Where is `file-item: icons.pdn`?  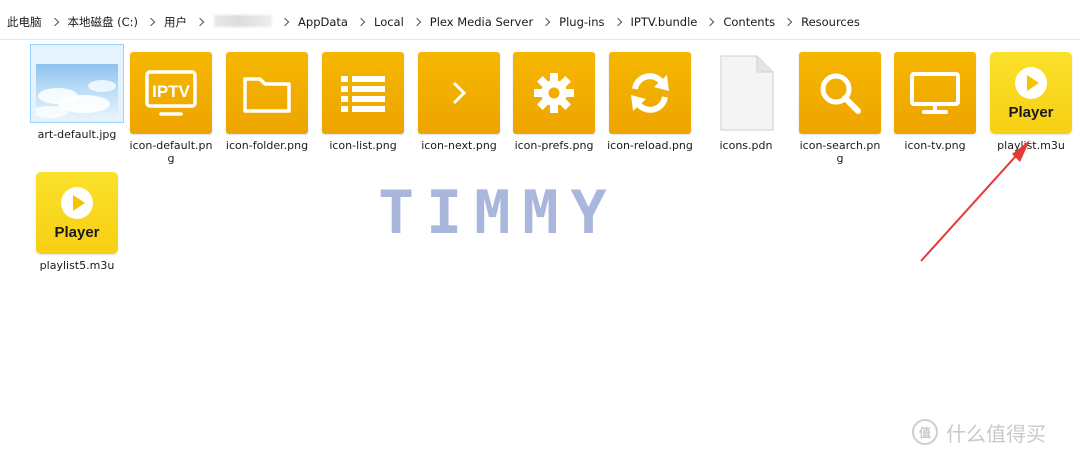 file-item: icons.pdn is located at coordinates (746, 102).